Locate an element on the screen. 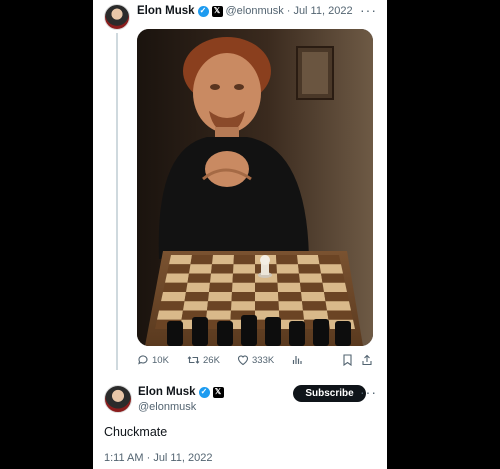 The height and width of the screenshot is (469, 500). retweet-icon is located at coordinates (193, 360).